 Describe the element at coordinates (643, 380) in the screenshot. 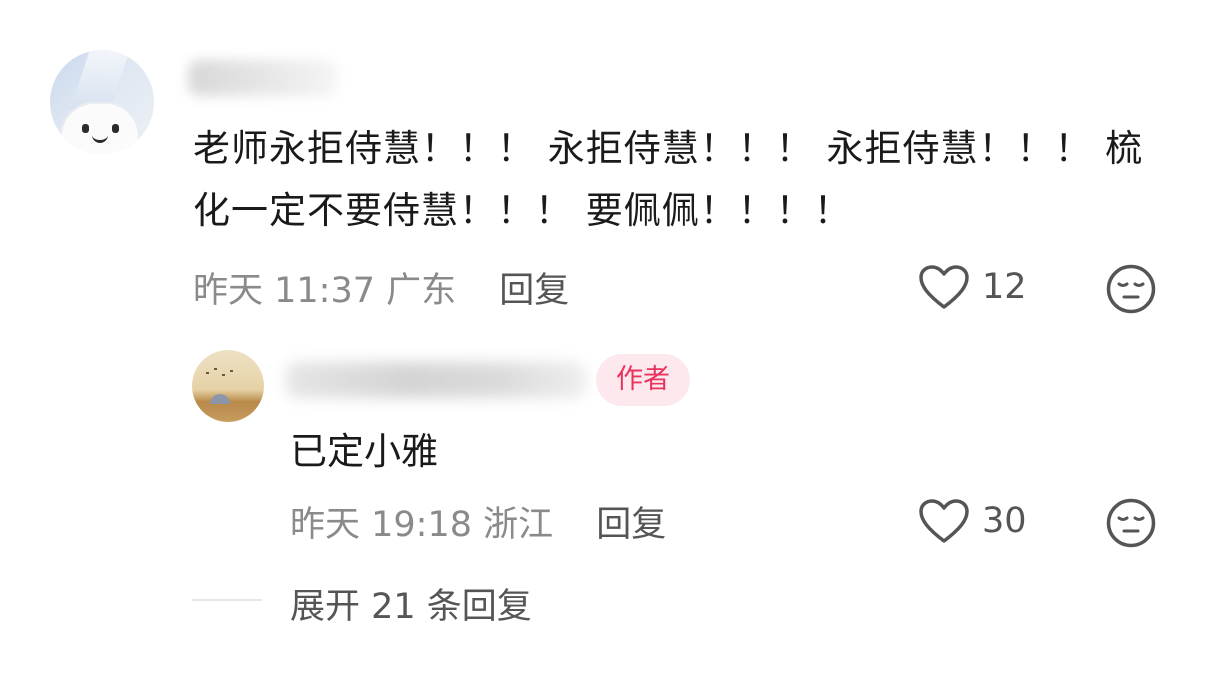

I see `author-badge: 作者` at that location.